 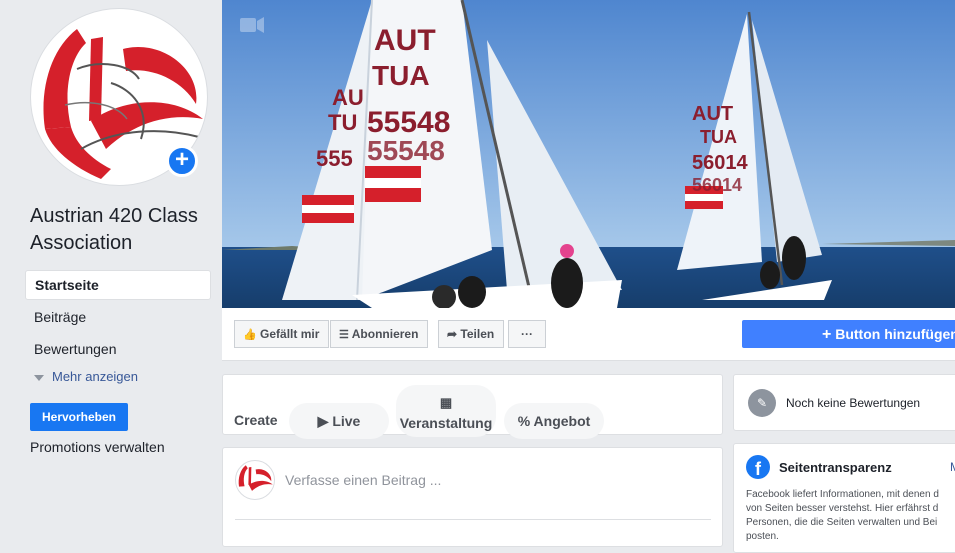 I want to click on subscribe-button: ☰ Abonnieren, so click(x=379, y=334).